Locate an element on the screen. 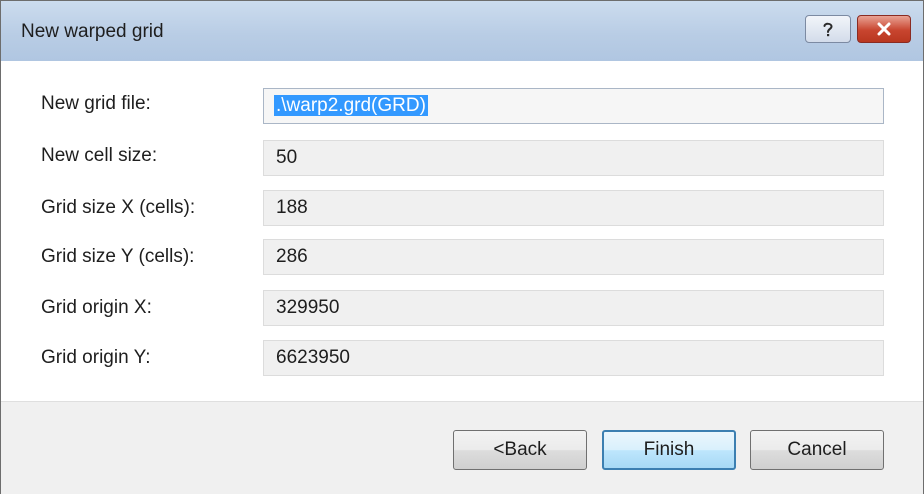 Image resolution: width=924 pixels, height=494 pixels. title-bar: New warped grid is located at coordinates (462, 31).